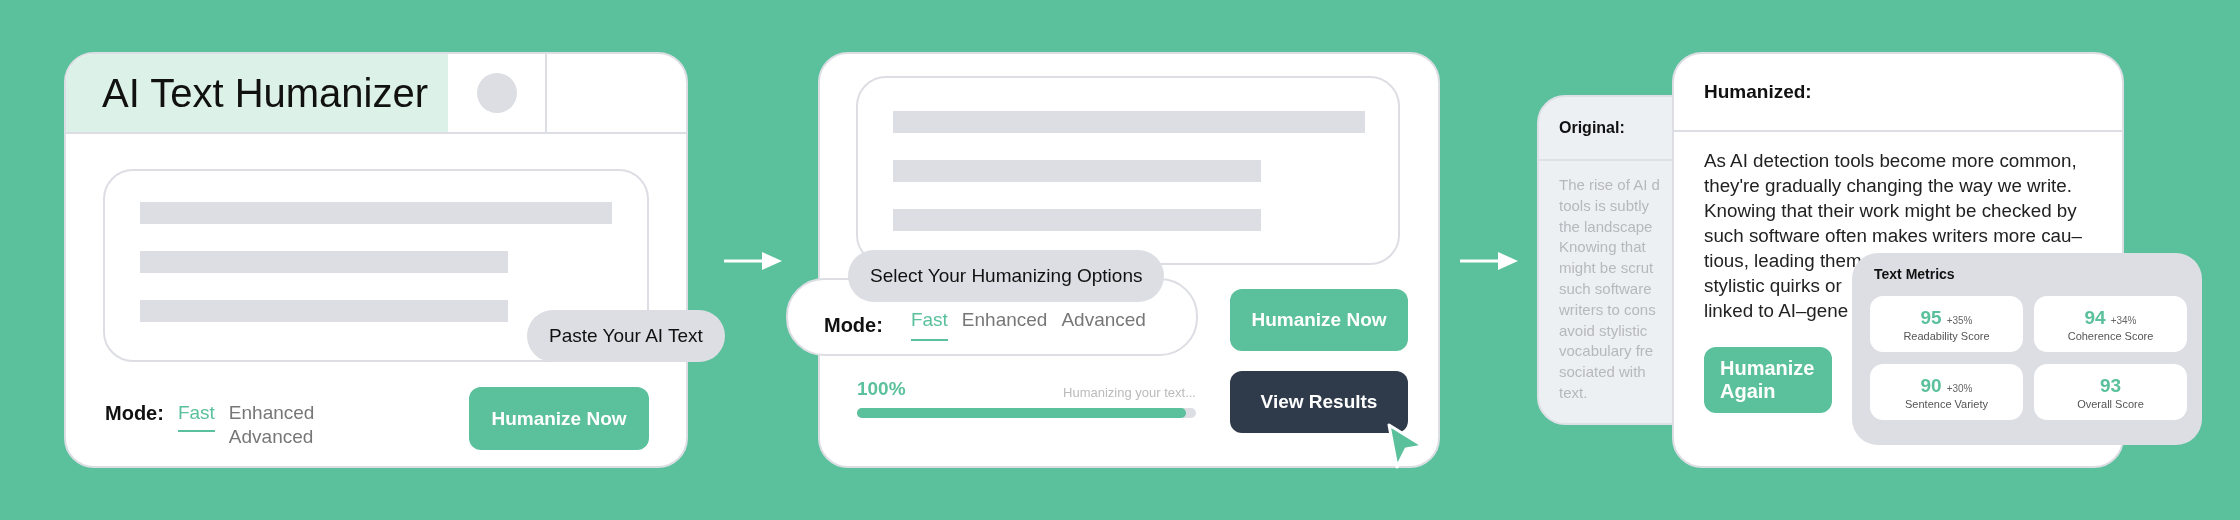 The height and width of the screenshot is (520, 2240). What do you see at coordinates (1959, 320) in the screenshot?
I see `metric-change: +35%` at bounding box center [1959, 320].